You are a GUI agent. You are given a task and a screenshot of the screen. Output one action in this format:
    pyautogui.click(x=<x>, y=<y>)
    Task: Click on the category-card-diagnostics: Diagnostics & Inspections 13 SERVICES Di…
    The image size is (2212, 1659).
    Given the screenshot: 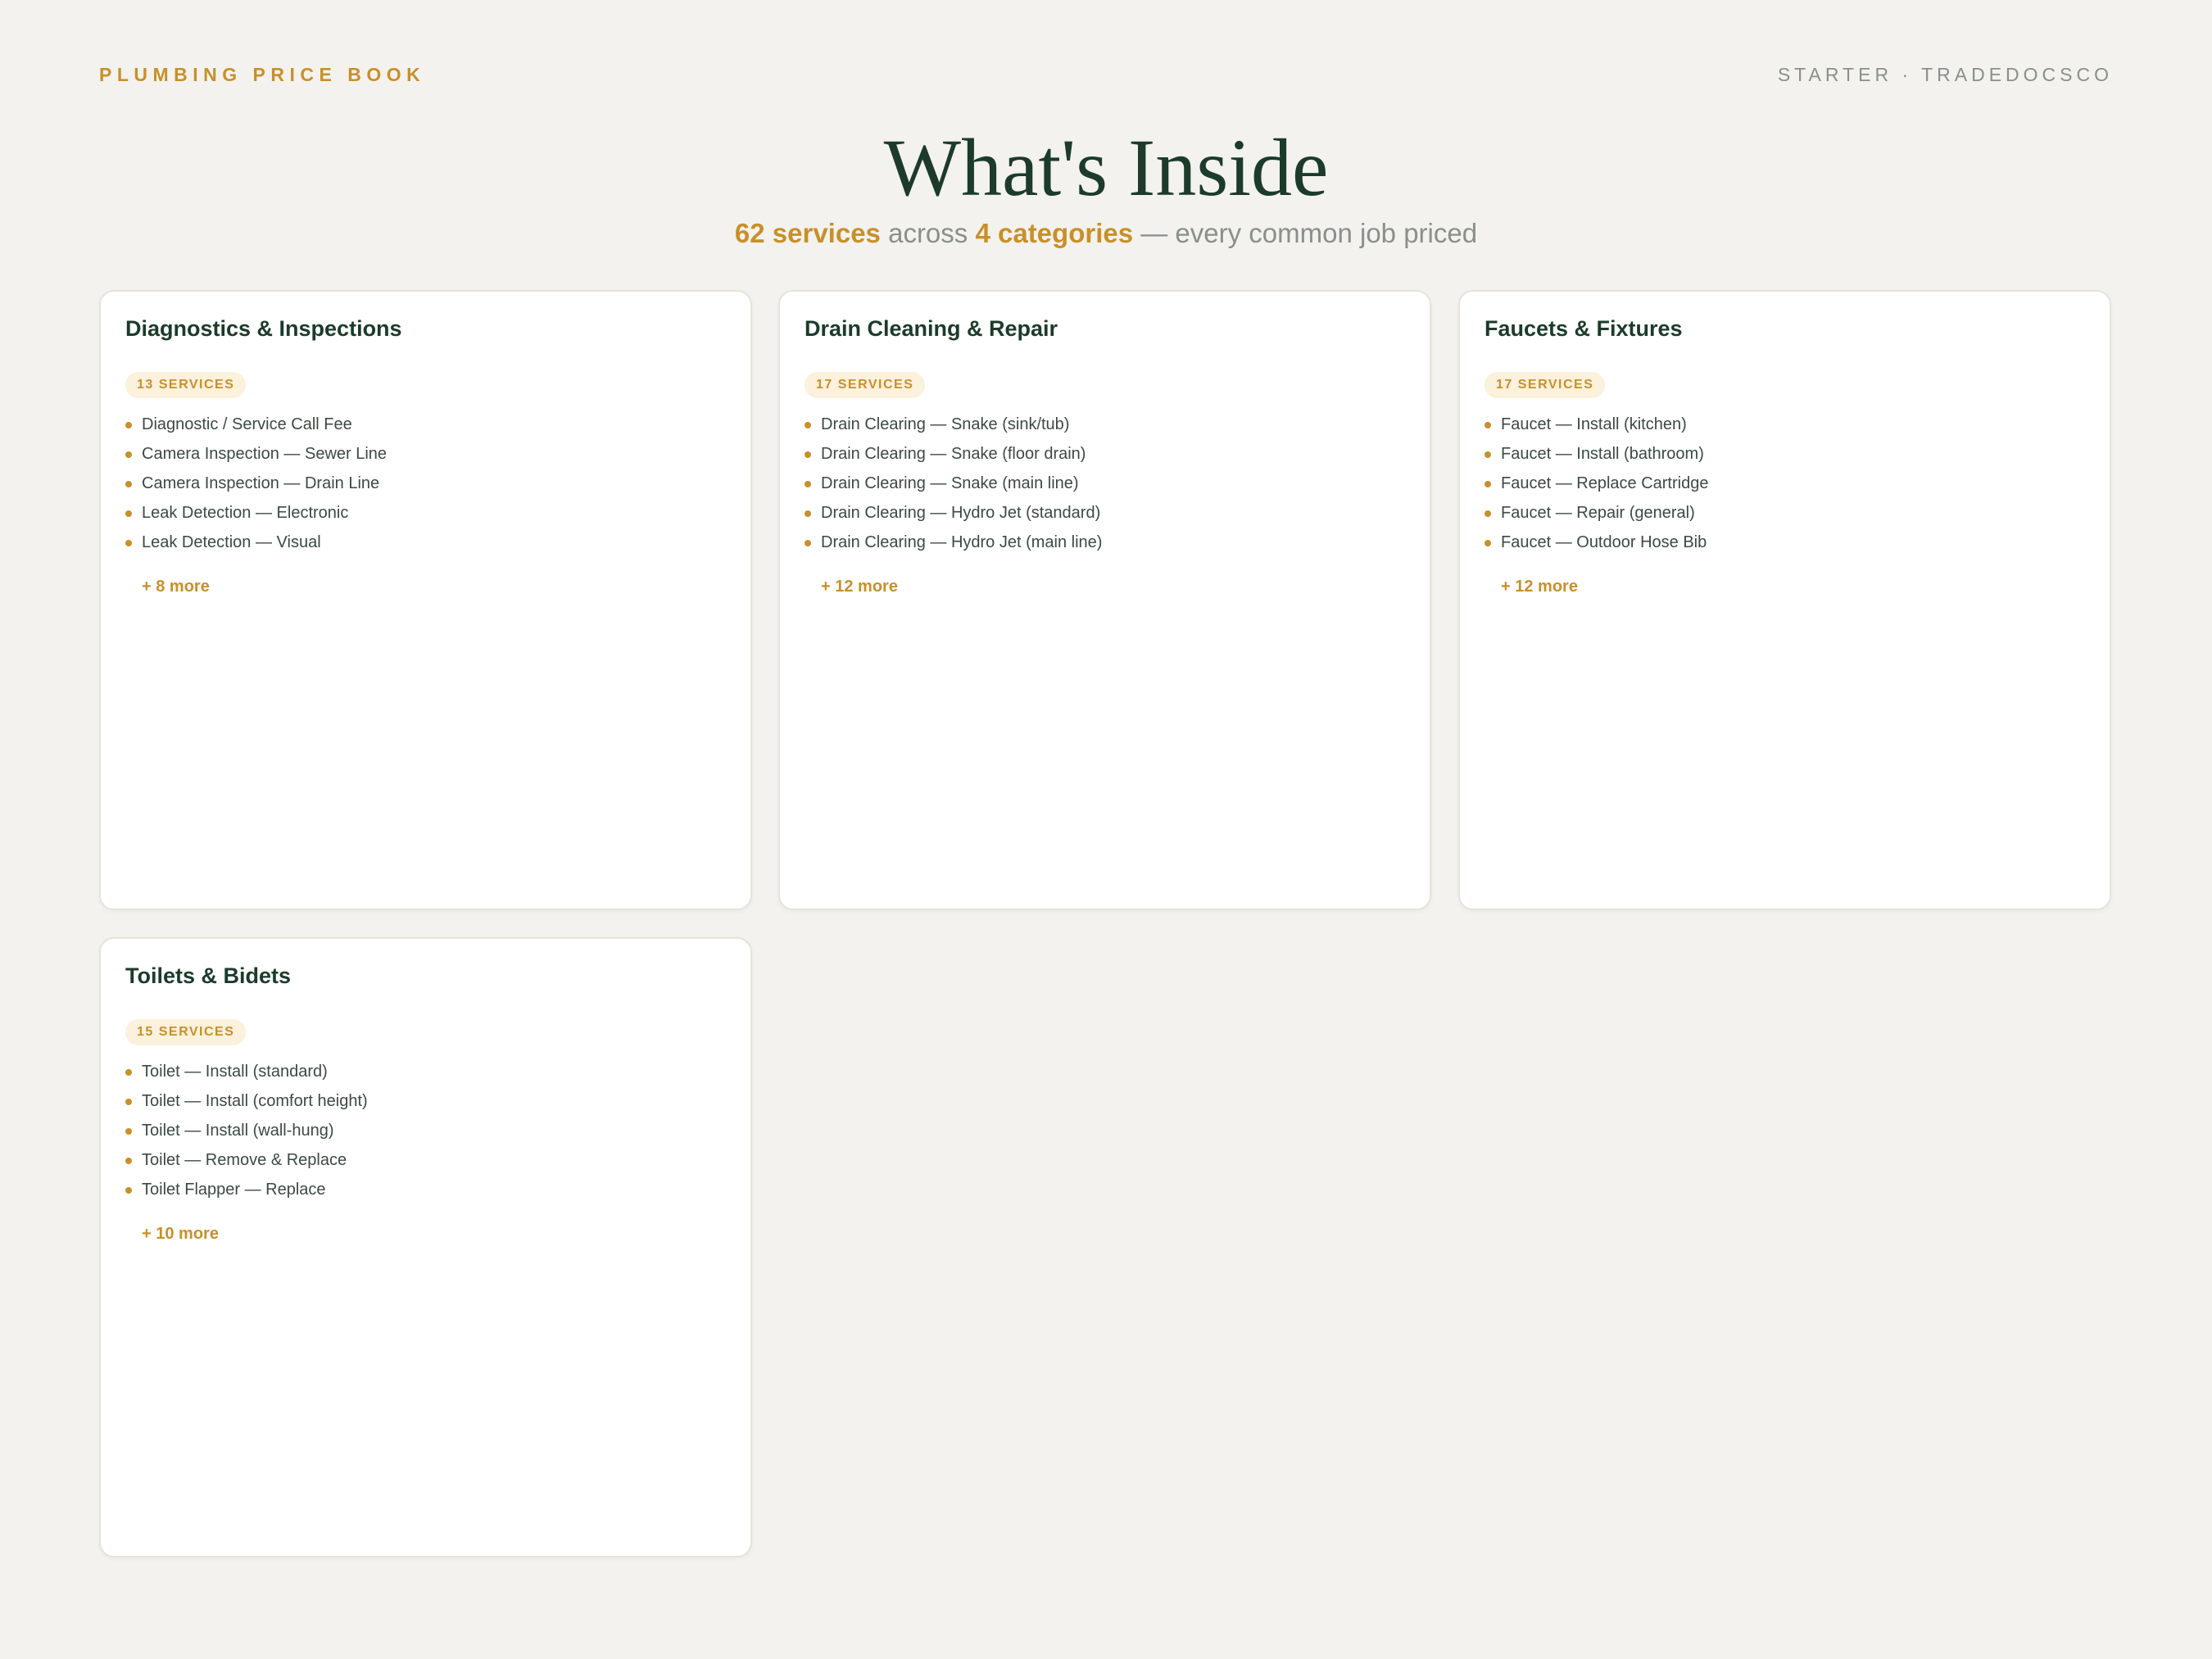 What is the action you would take?
    pyautogui.click(x=425, y=600)
    